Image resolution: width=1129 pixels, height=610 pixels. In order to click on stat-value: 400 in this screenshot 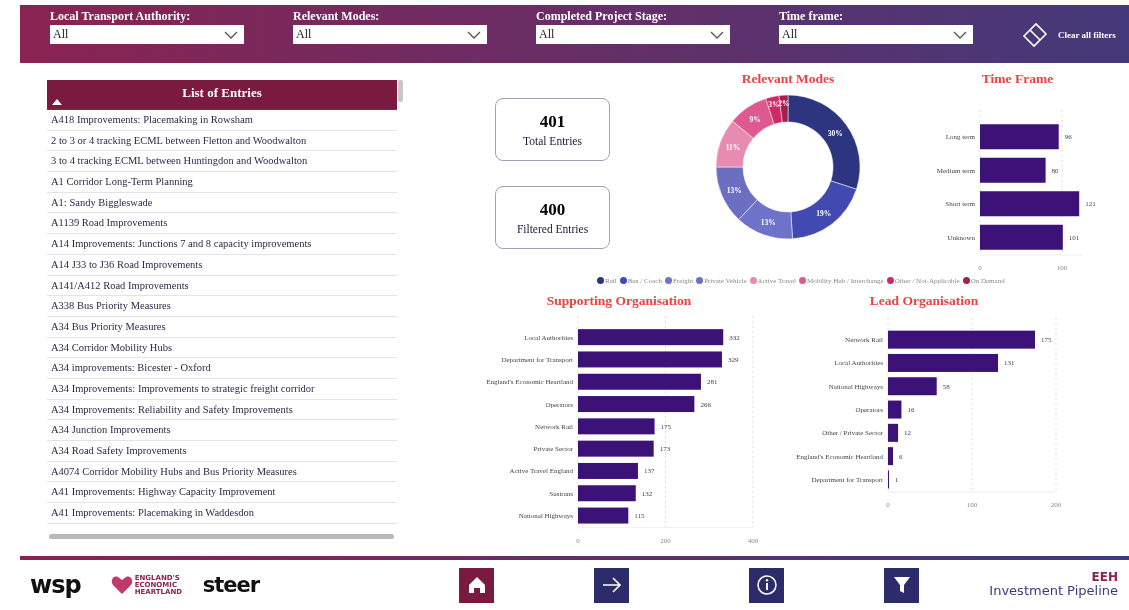, I will do `click(552, 210)`.